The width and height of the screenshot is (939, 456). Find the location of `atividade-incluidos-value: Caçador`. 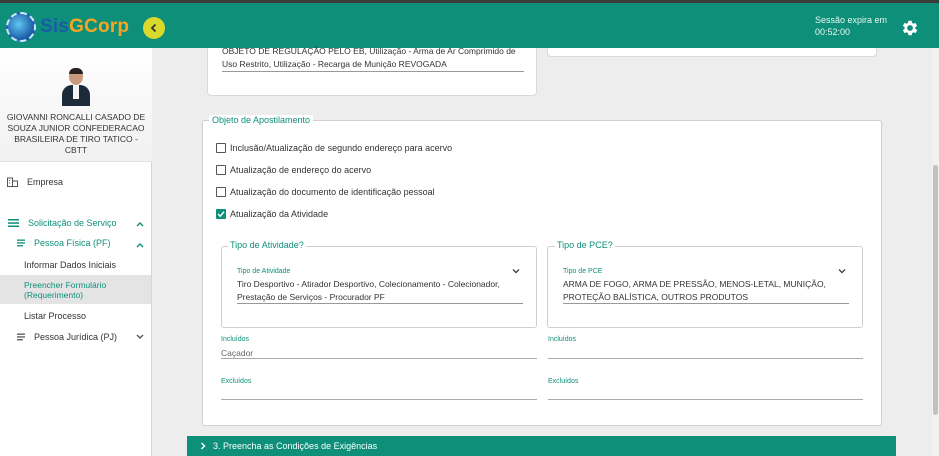

atividade-incluidos-value: Caçador is located at coordinates (237, 353).